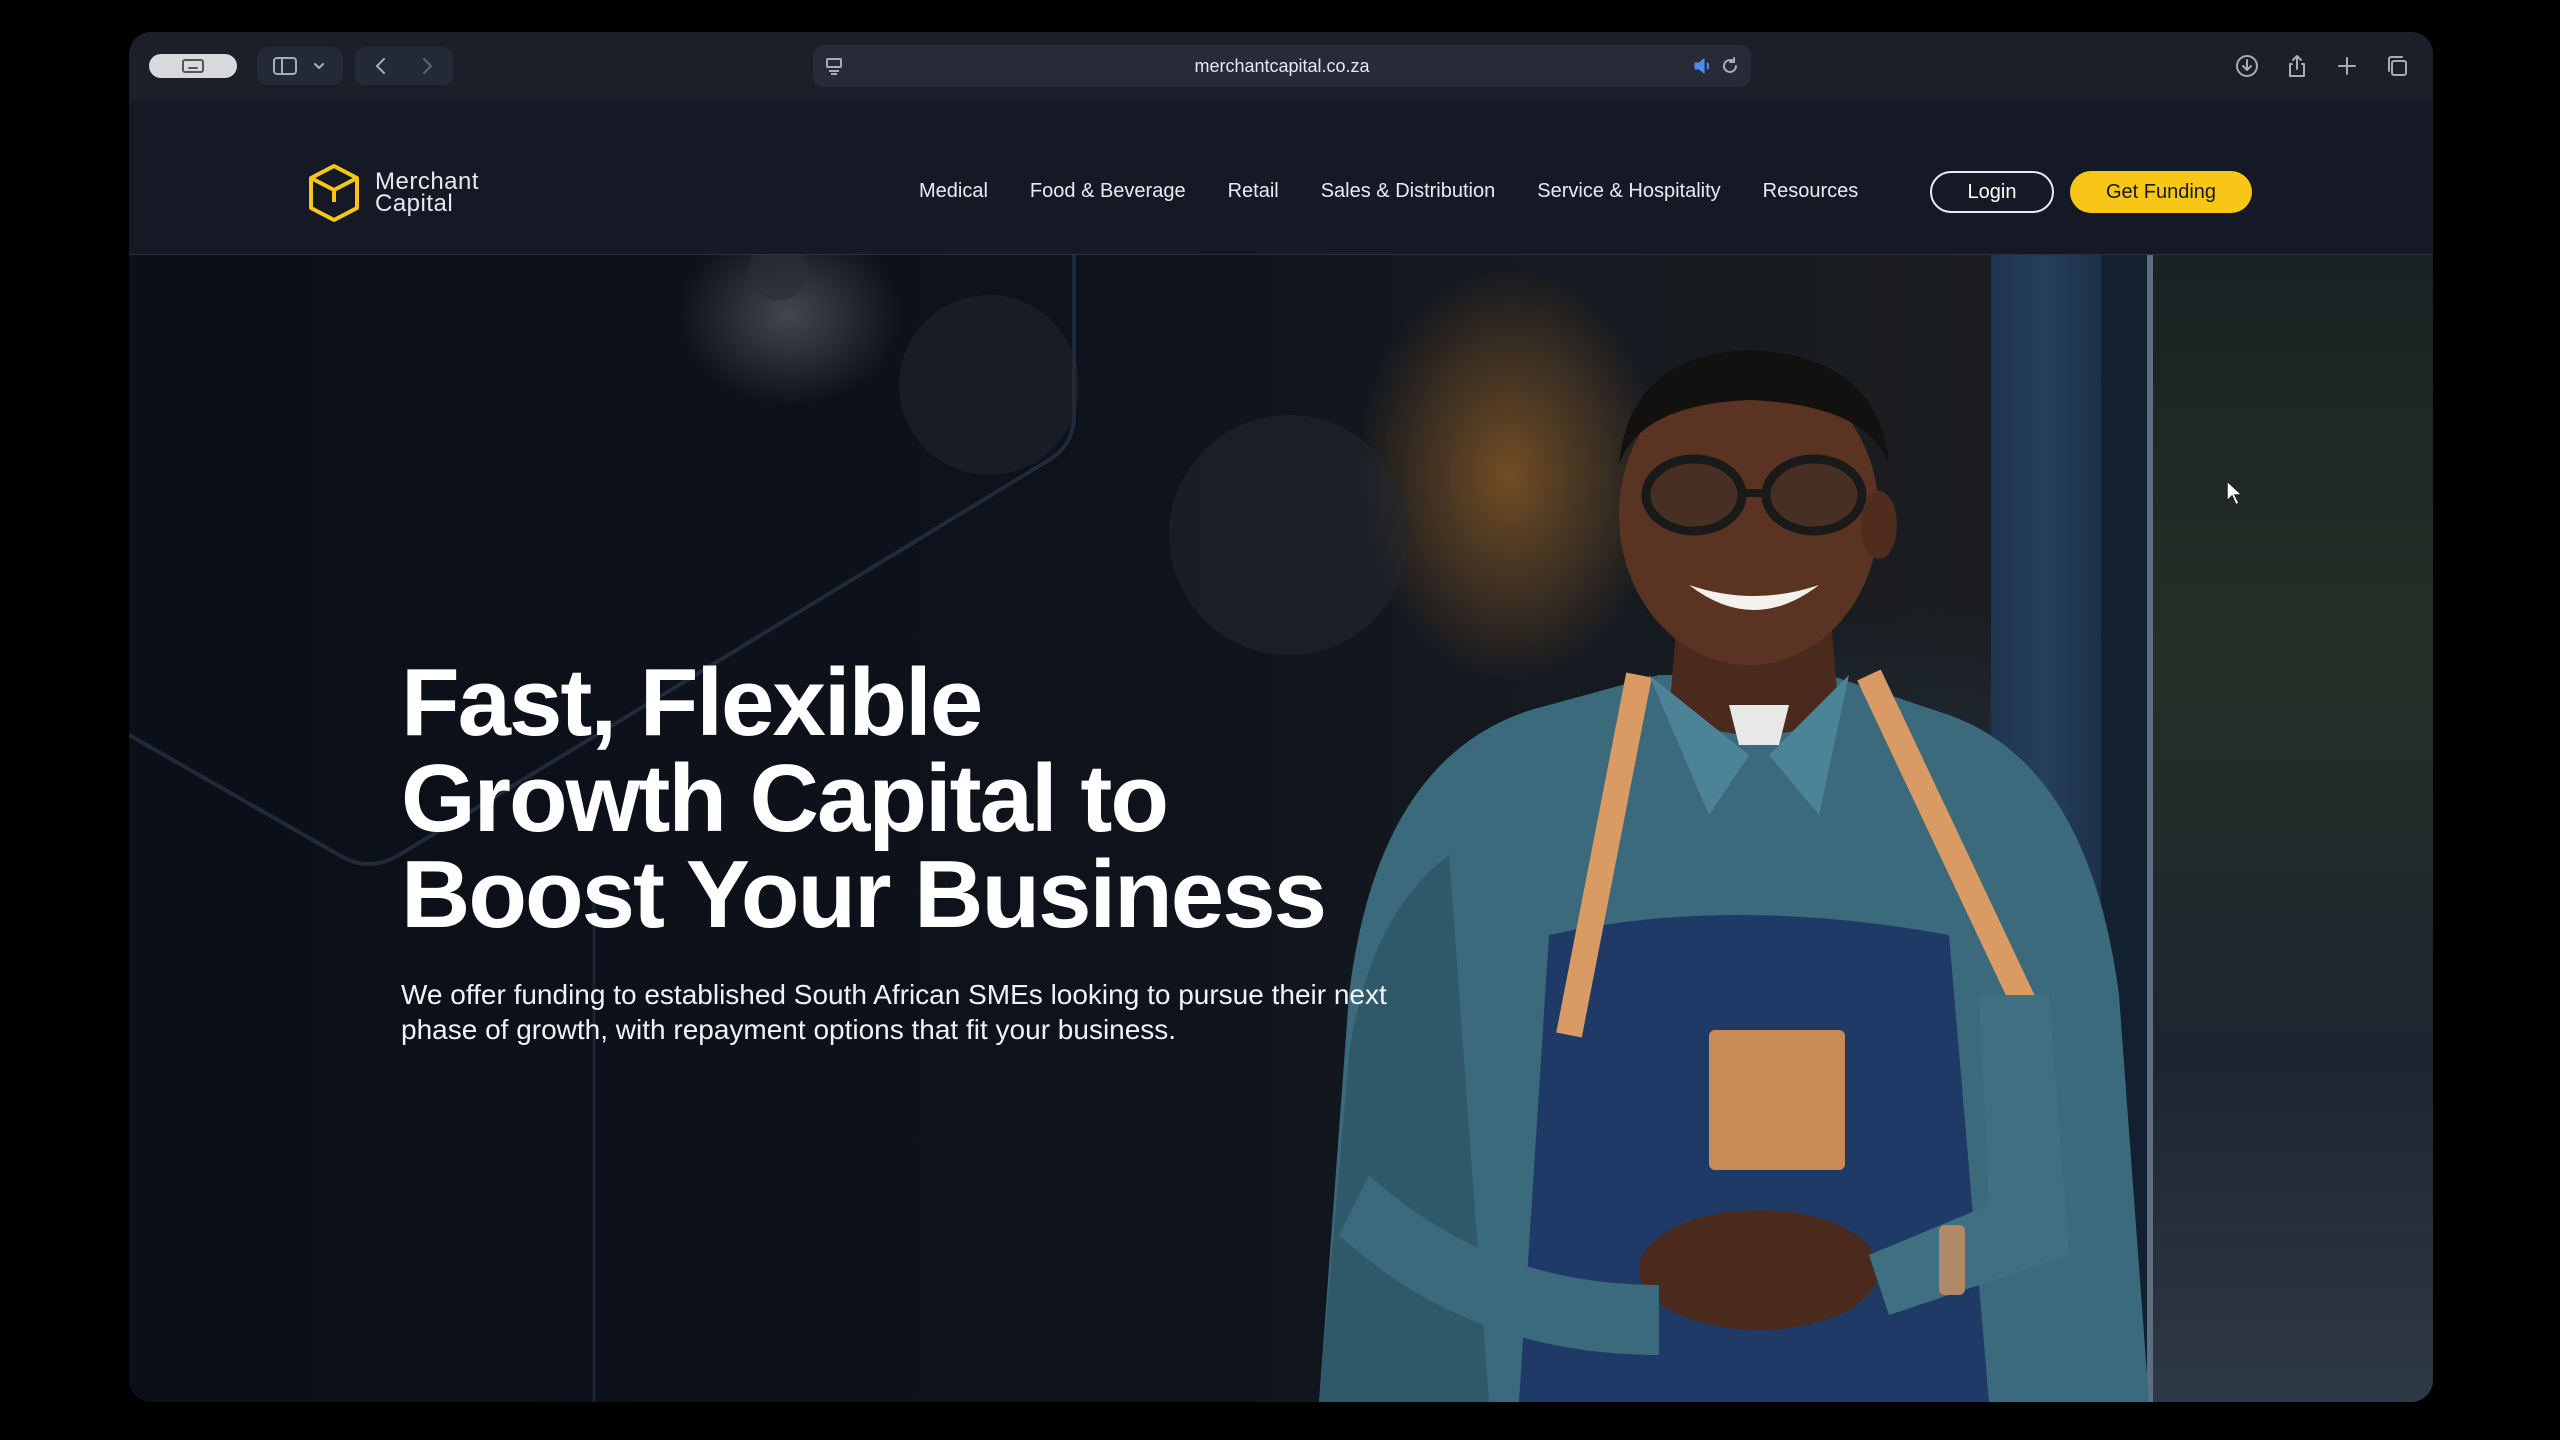  I want to click on nav-resources: Resources, so click(1811, 191).